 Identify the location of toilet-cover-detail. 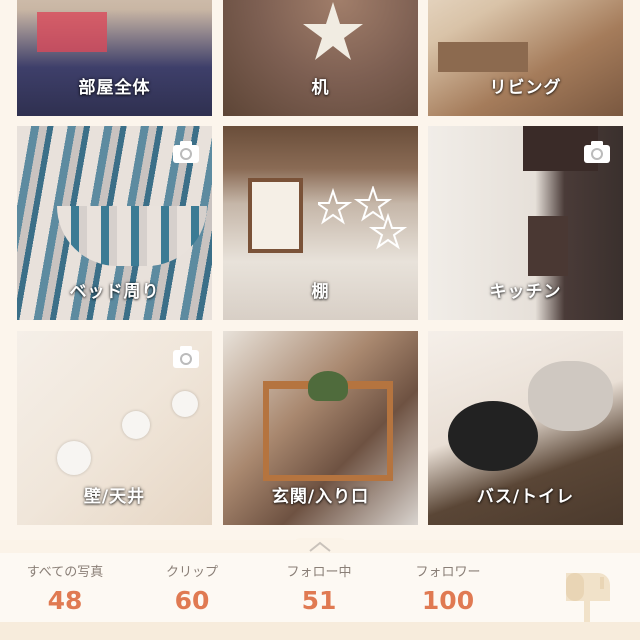
(570, 396).